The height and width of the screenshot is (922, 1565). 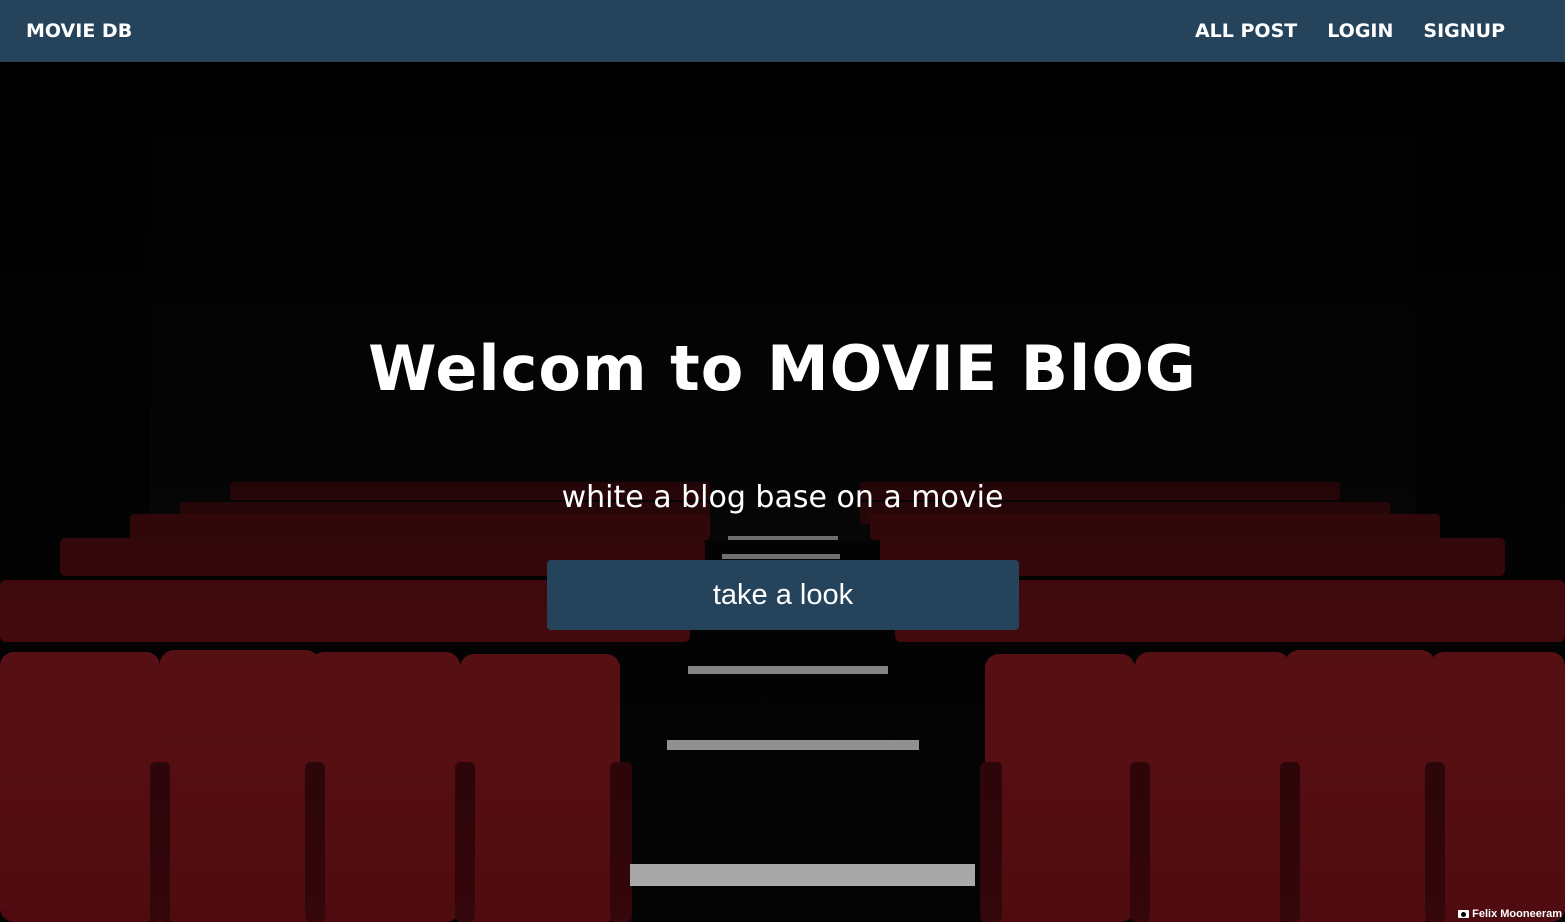 I want to click on photo-credit: Felix Mooneeram, so click(x=1510, y=914).